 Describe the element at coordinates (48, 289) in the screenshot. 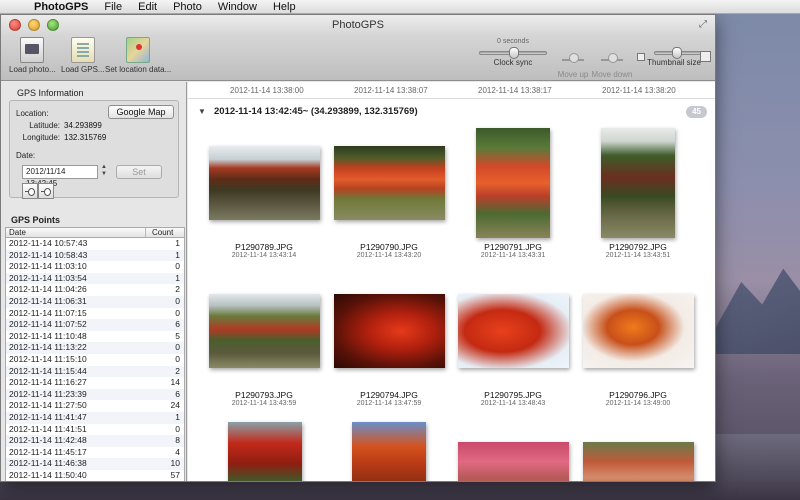

I see `gps-point-date: 2012-11-14 11:04:26` at that location.